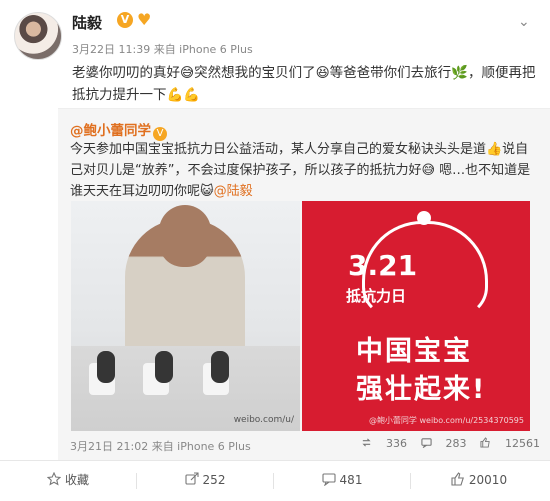 Image resolution: width=550 pixels, height=501 pixels. What do you see at coordinates (191, 478) in the screenshot?
I see `share-icon` at bounding box center [191, 478].